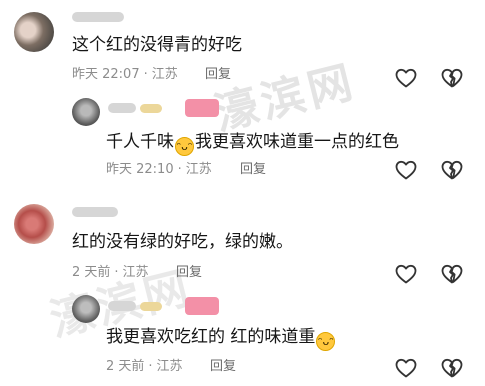  What do you see at coordinates (285, 98) in the screenshot?
I see `watermark: 濠滨网` at bounding box center [285, 98].